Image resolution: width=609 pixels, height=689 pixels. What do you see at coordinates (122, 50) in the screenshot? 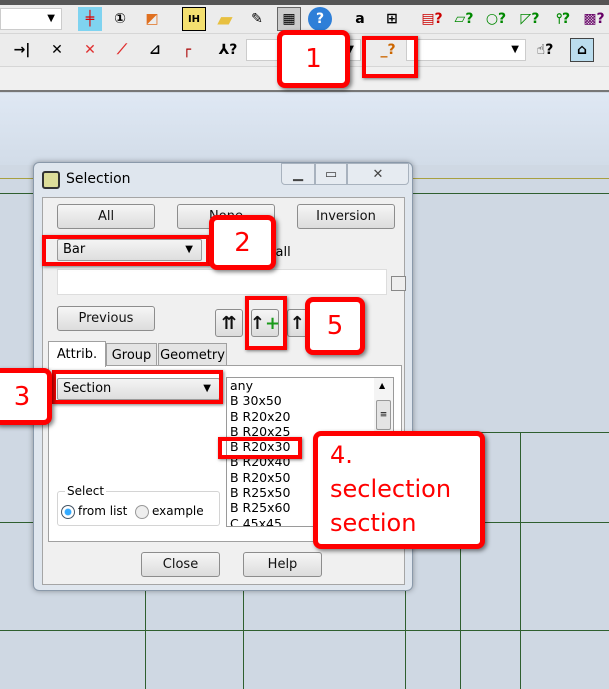
I see `break-icon: ⟋` at bounding box center [122, 50].